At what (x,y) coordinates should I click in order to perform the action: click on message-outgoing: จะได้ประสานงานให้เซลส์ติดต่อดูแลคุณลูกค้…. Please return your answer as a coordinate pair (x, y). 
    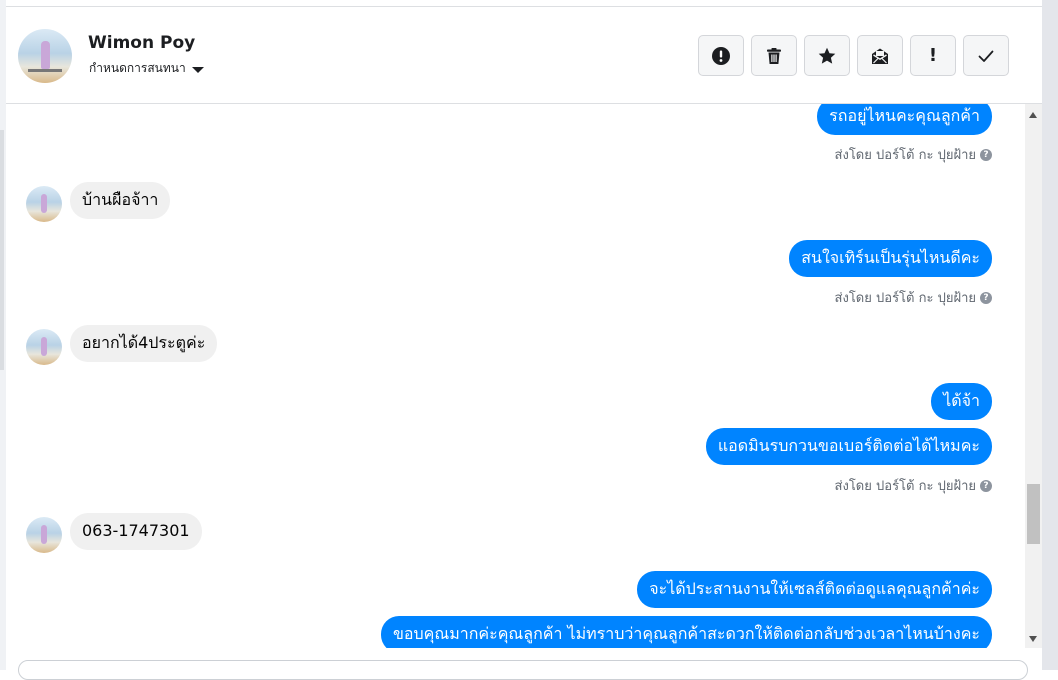
    Looking at the image, I should click on (814, 589).